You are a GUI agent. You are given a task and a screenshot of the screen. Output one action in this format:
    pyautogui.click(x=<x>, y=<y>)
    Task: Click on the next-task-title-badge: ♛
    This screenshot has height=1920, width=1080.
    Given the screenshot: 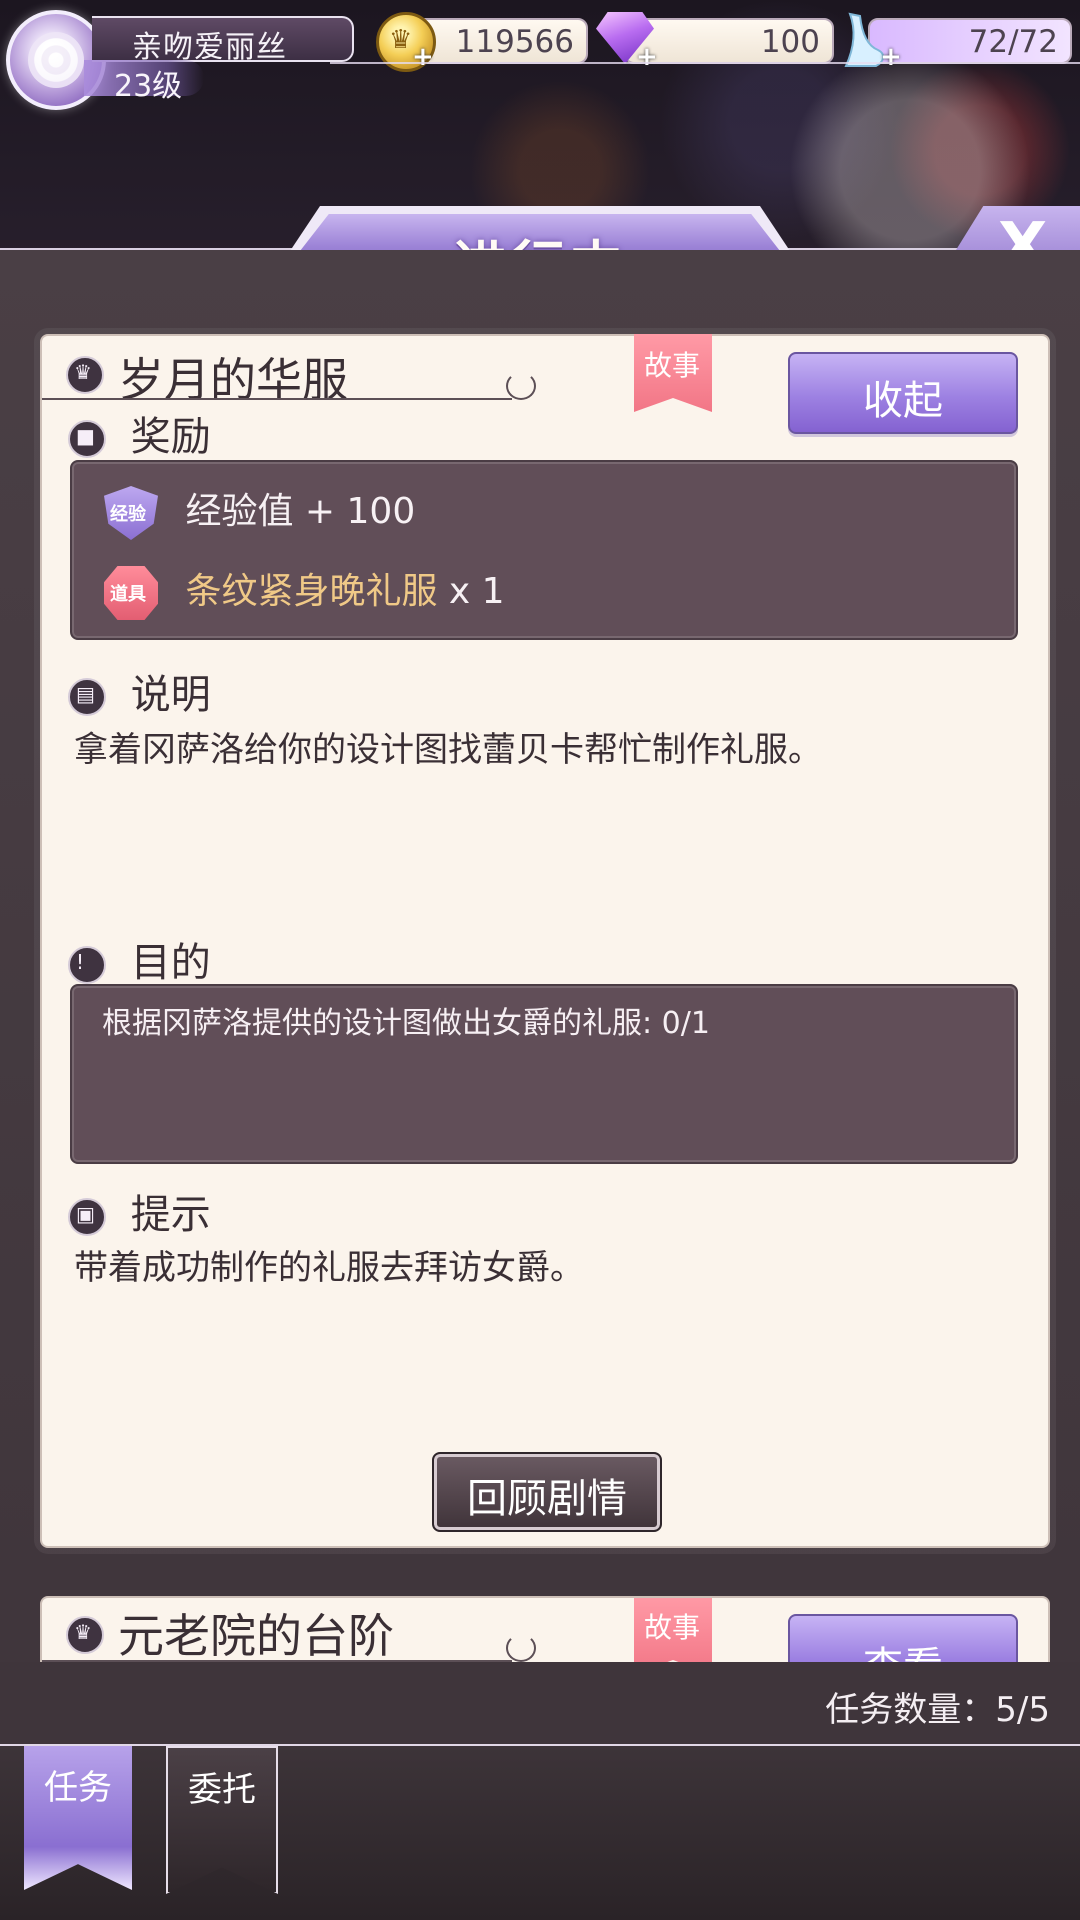 What is the action you would take?
    pyautogui.click(x=85, y=1635)
    